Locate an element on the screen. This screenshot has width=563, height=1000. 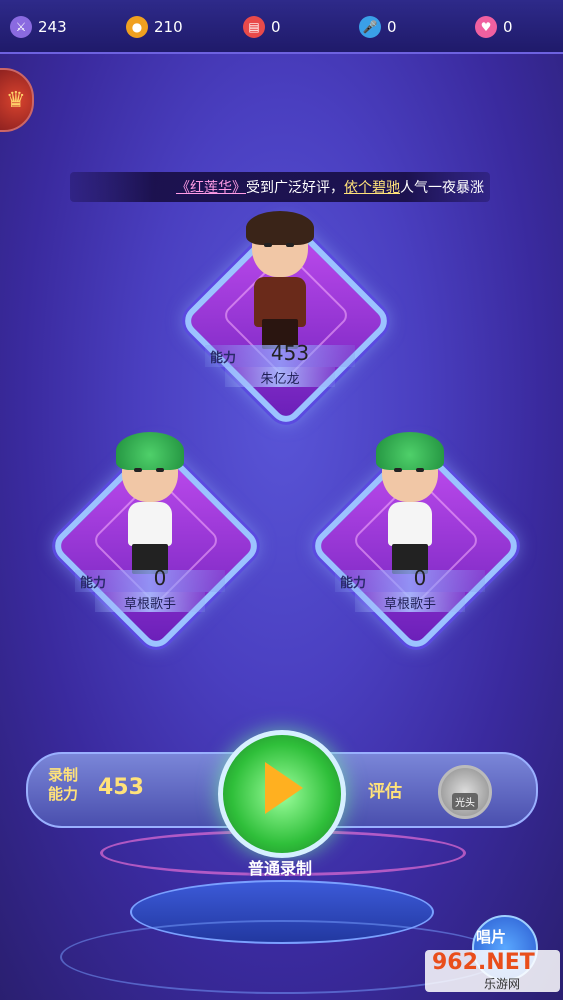
record-ability-value: 453 is located at coordinates (121, 787).